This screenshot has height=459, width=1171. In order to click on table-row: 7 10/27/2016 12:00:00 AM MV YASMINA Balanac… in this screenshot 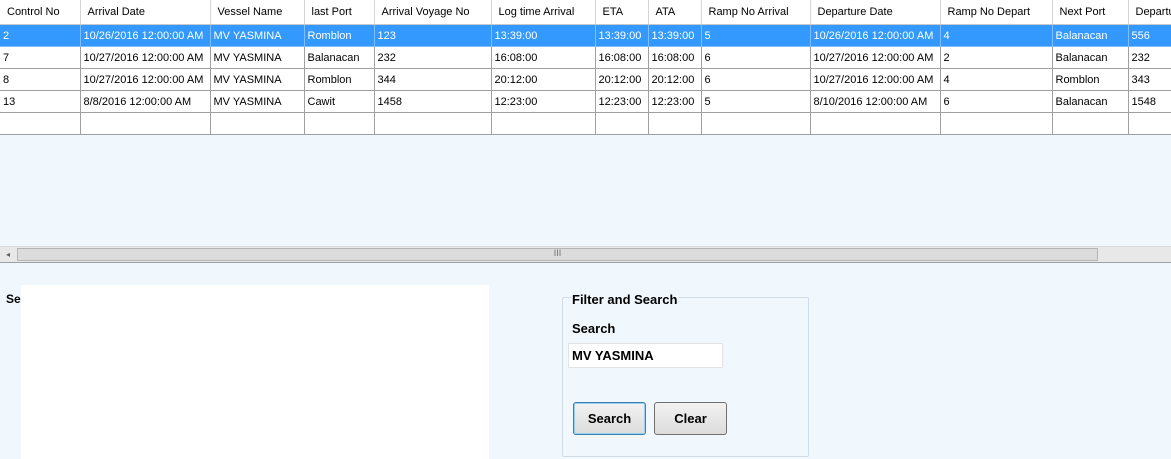, I will do `click(585, 57)`.